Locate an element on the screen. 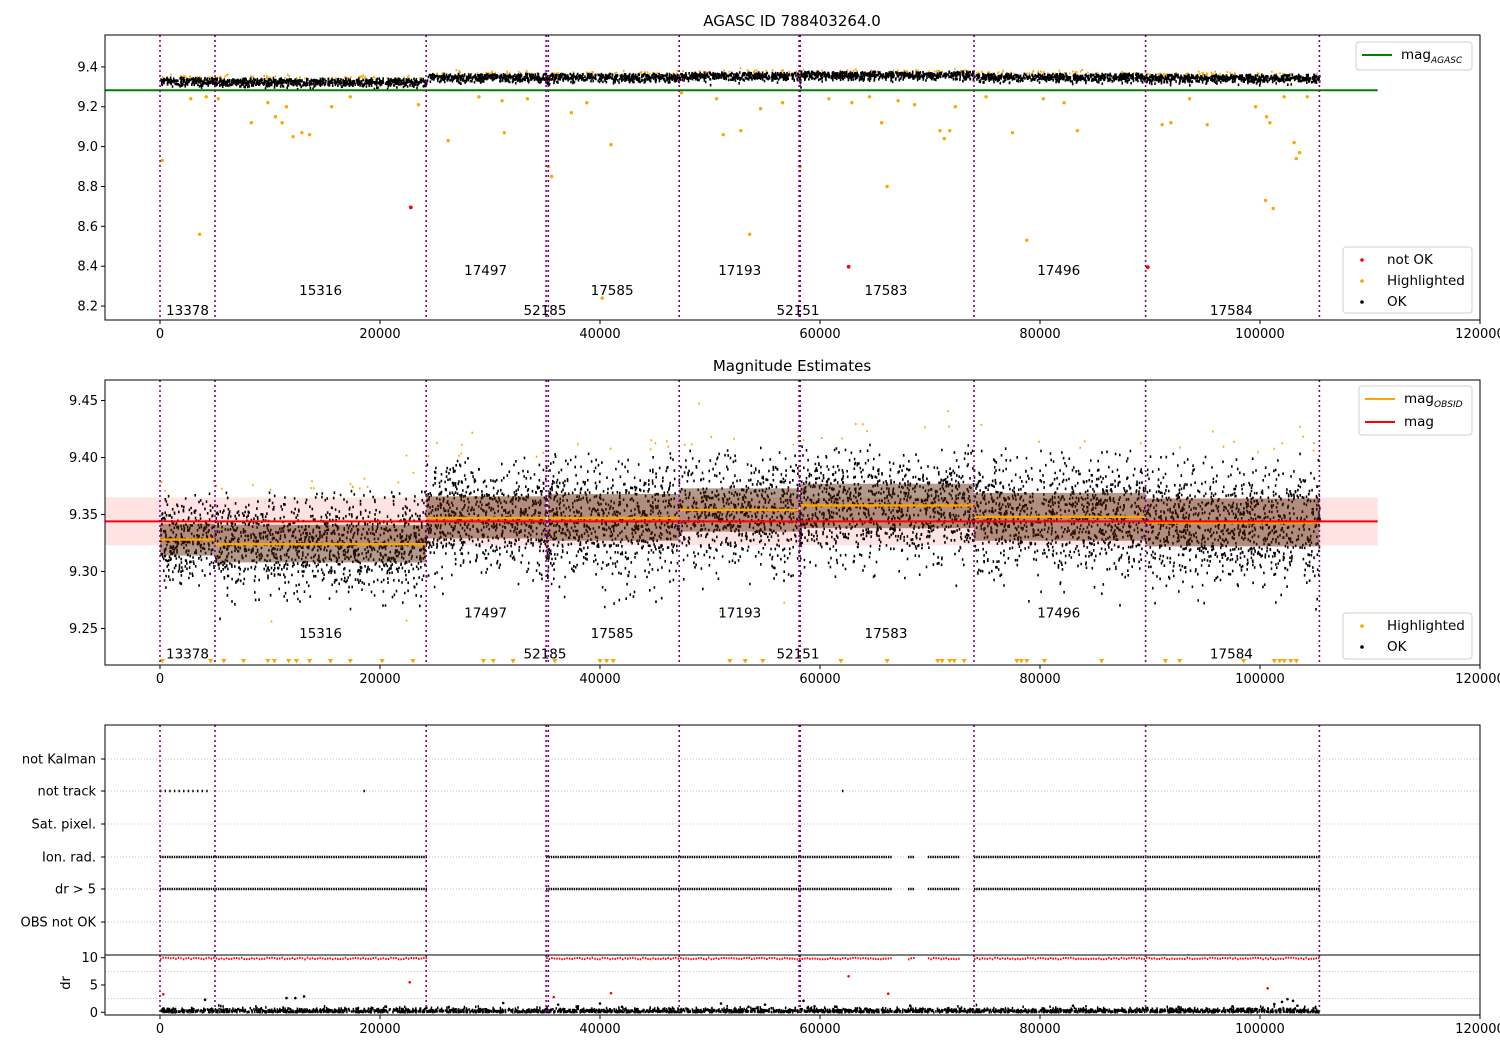 The height and width of the screenshot is (1050, 1500). obsid-label: 52151 is located at coordinates (798, 311).